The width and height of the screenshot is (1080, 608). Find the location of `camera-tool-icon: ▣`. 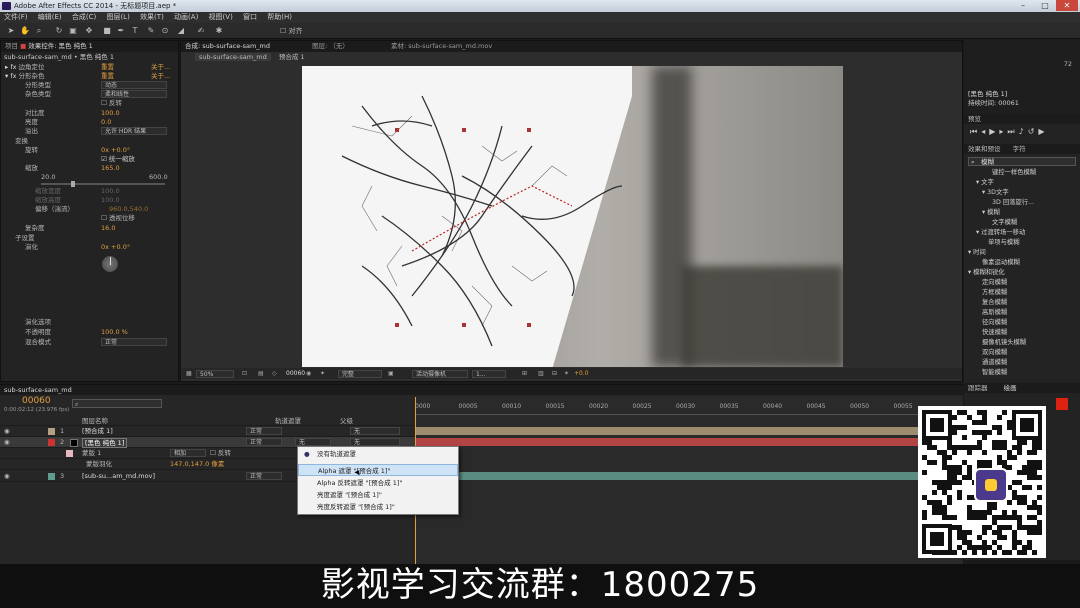

camera-tool-icon: ▣ is located at coordinates (73, 31).